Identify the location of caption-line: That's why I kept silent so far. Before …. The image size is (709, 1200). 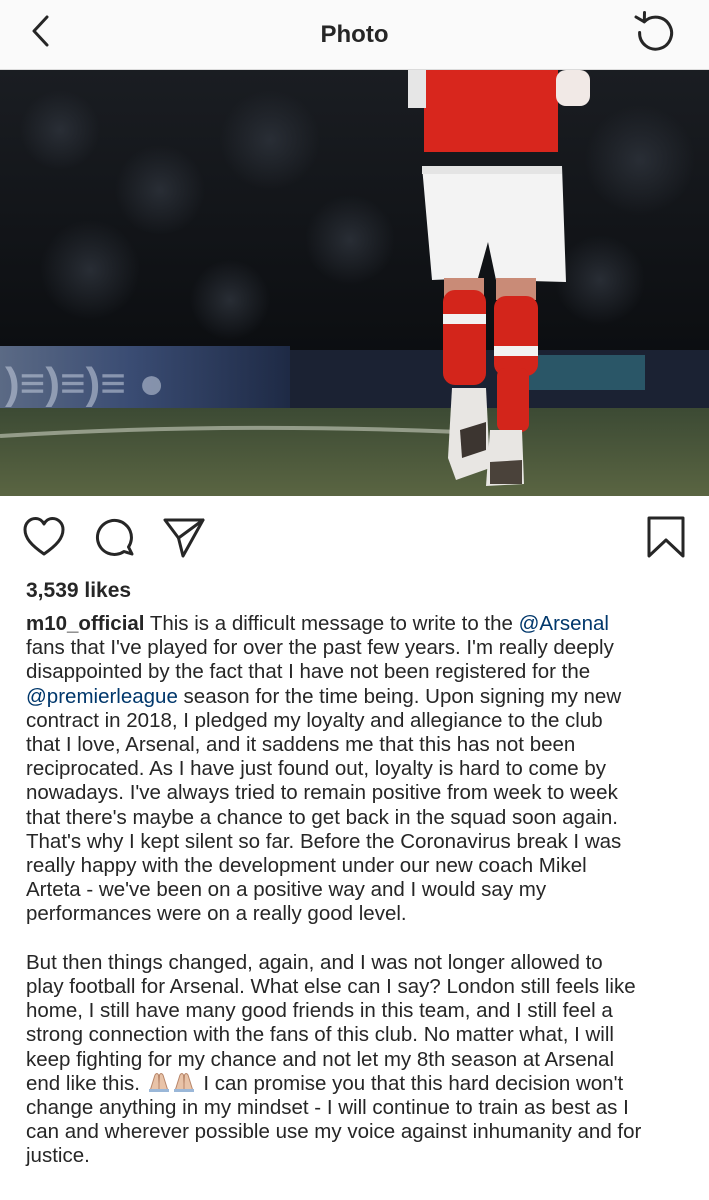
(324, 841).